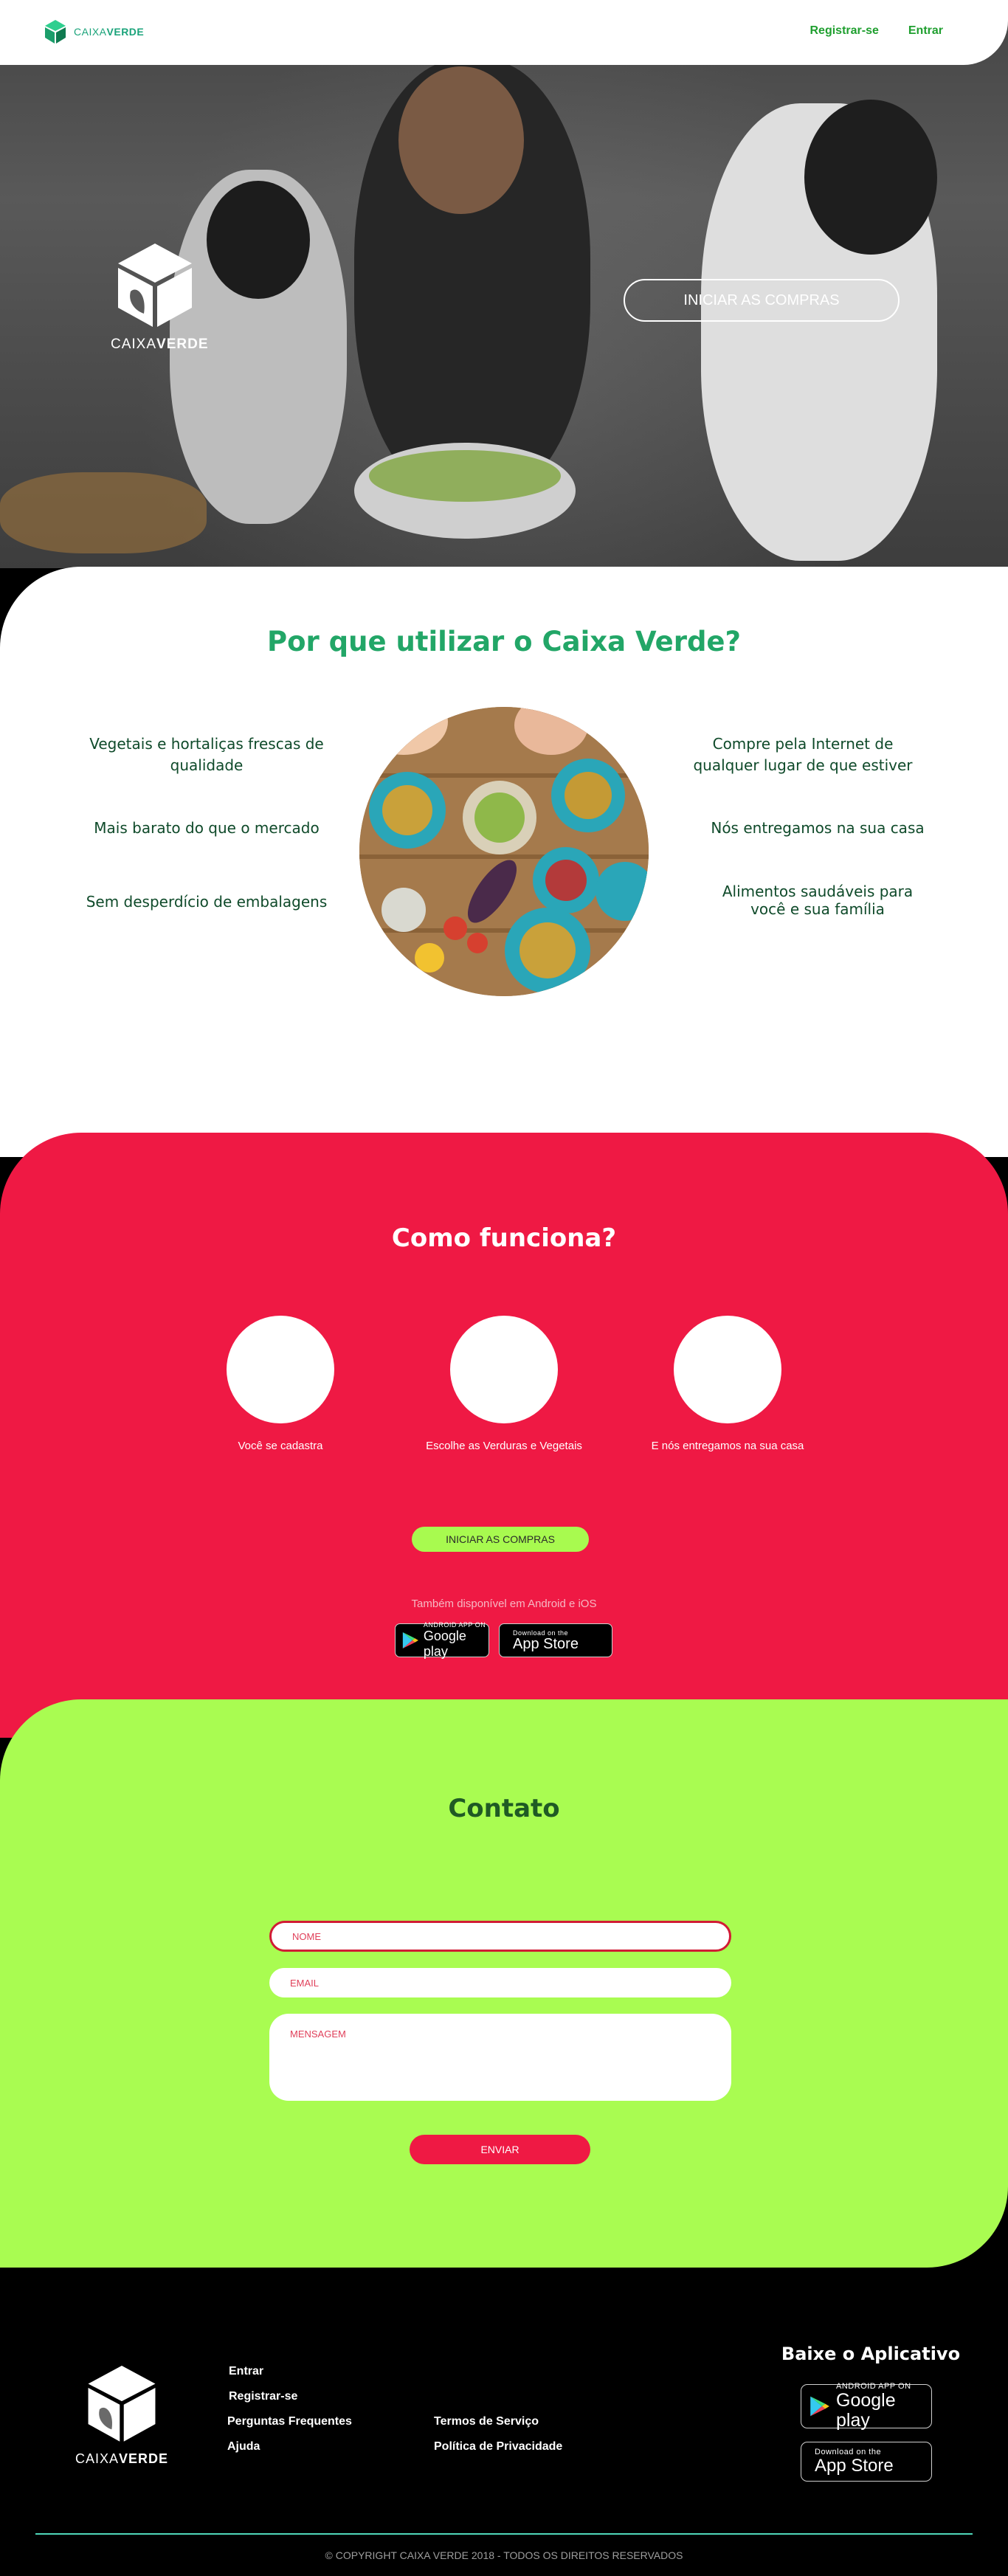 Image resolution: width=1008 pixels, height=2576 pixels. What do you see at coordinates (243, 2447) in the screenshot?
I see `footer-link-help: Ajuda` at bounding box center [243, 2447].